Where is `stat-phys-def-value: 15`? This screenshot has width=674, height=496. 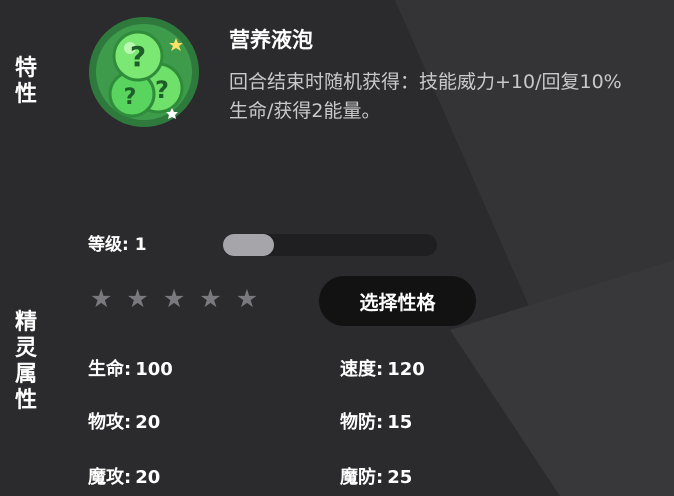 stat-phys-def-value: 15 is located at coordinates (400, 422).